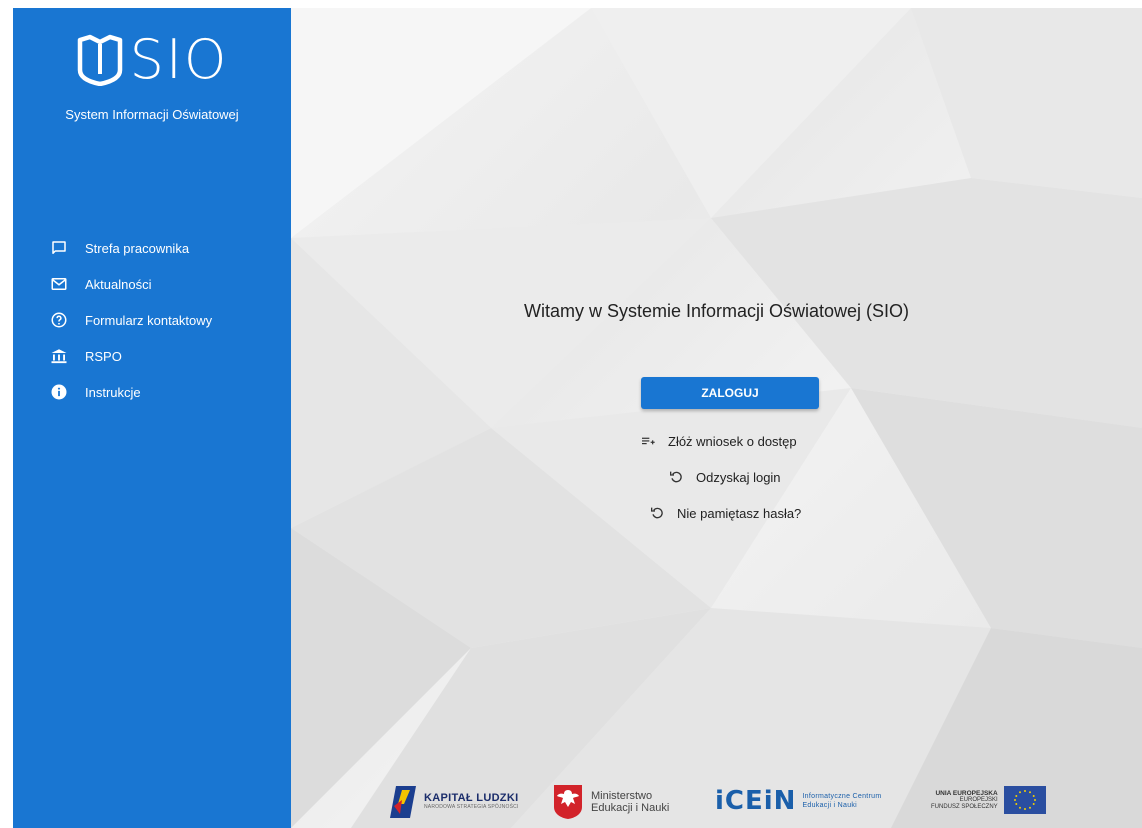 The width and height of the screenshot is (1142, 828). What do you see at coordinates (403, 802) in the screenshot?
I see `kapital-ludzki-icon` at bounding box center [403, 802].